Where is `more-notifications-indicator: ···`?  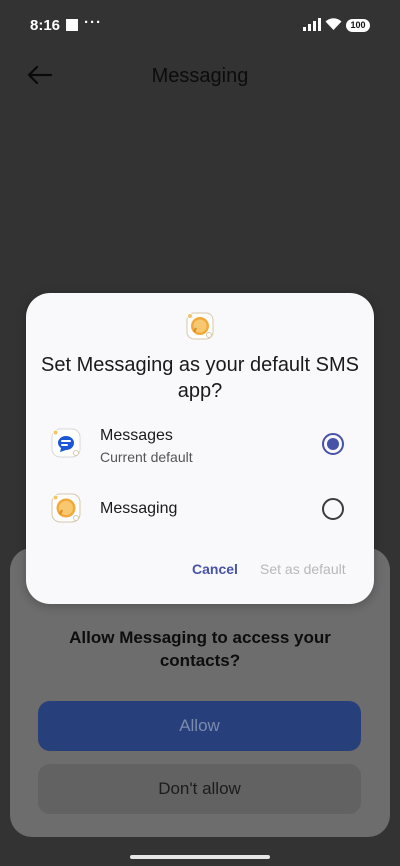
more-notifications-indicator: ··· is located at coordinates (93, 22).